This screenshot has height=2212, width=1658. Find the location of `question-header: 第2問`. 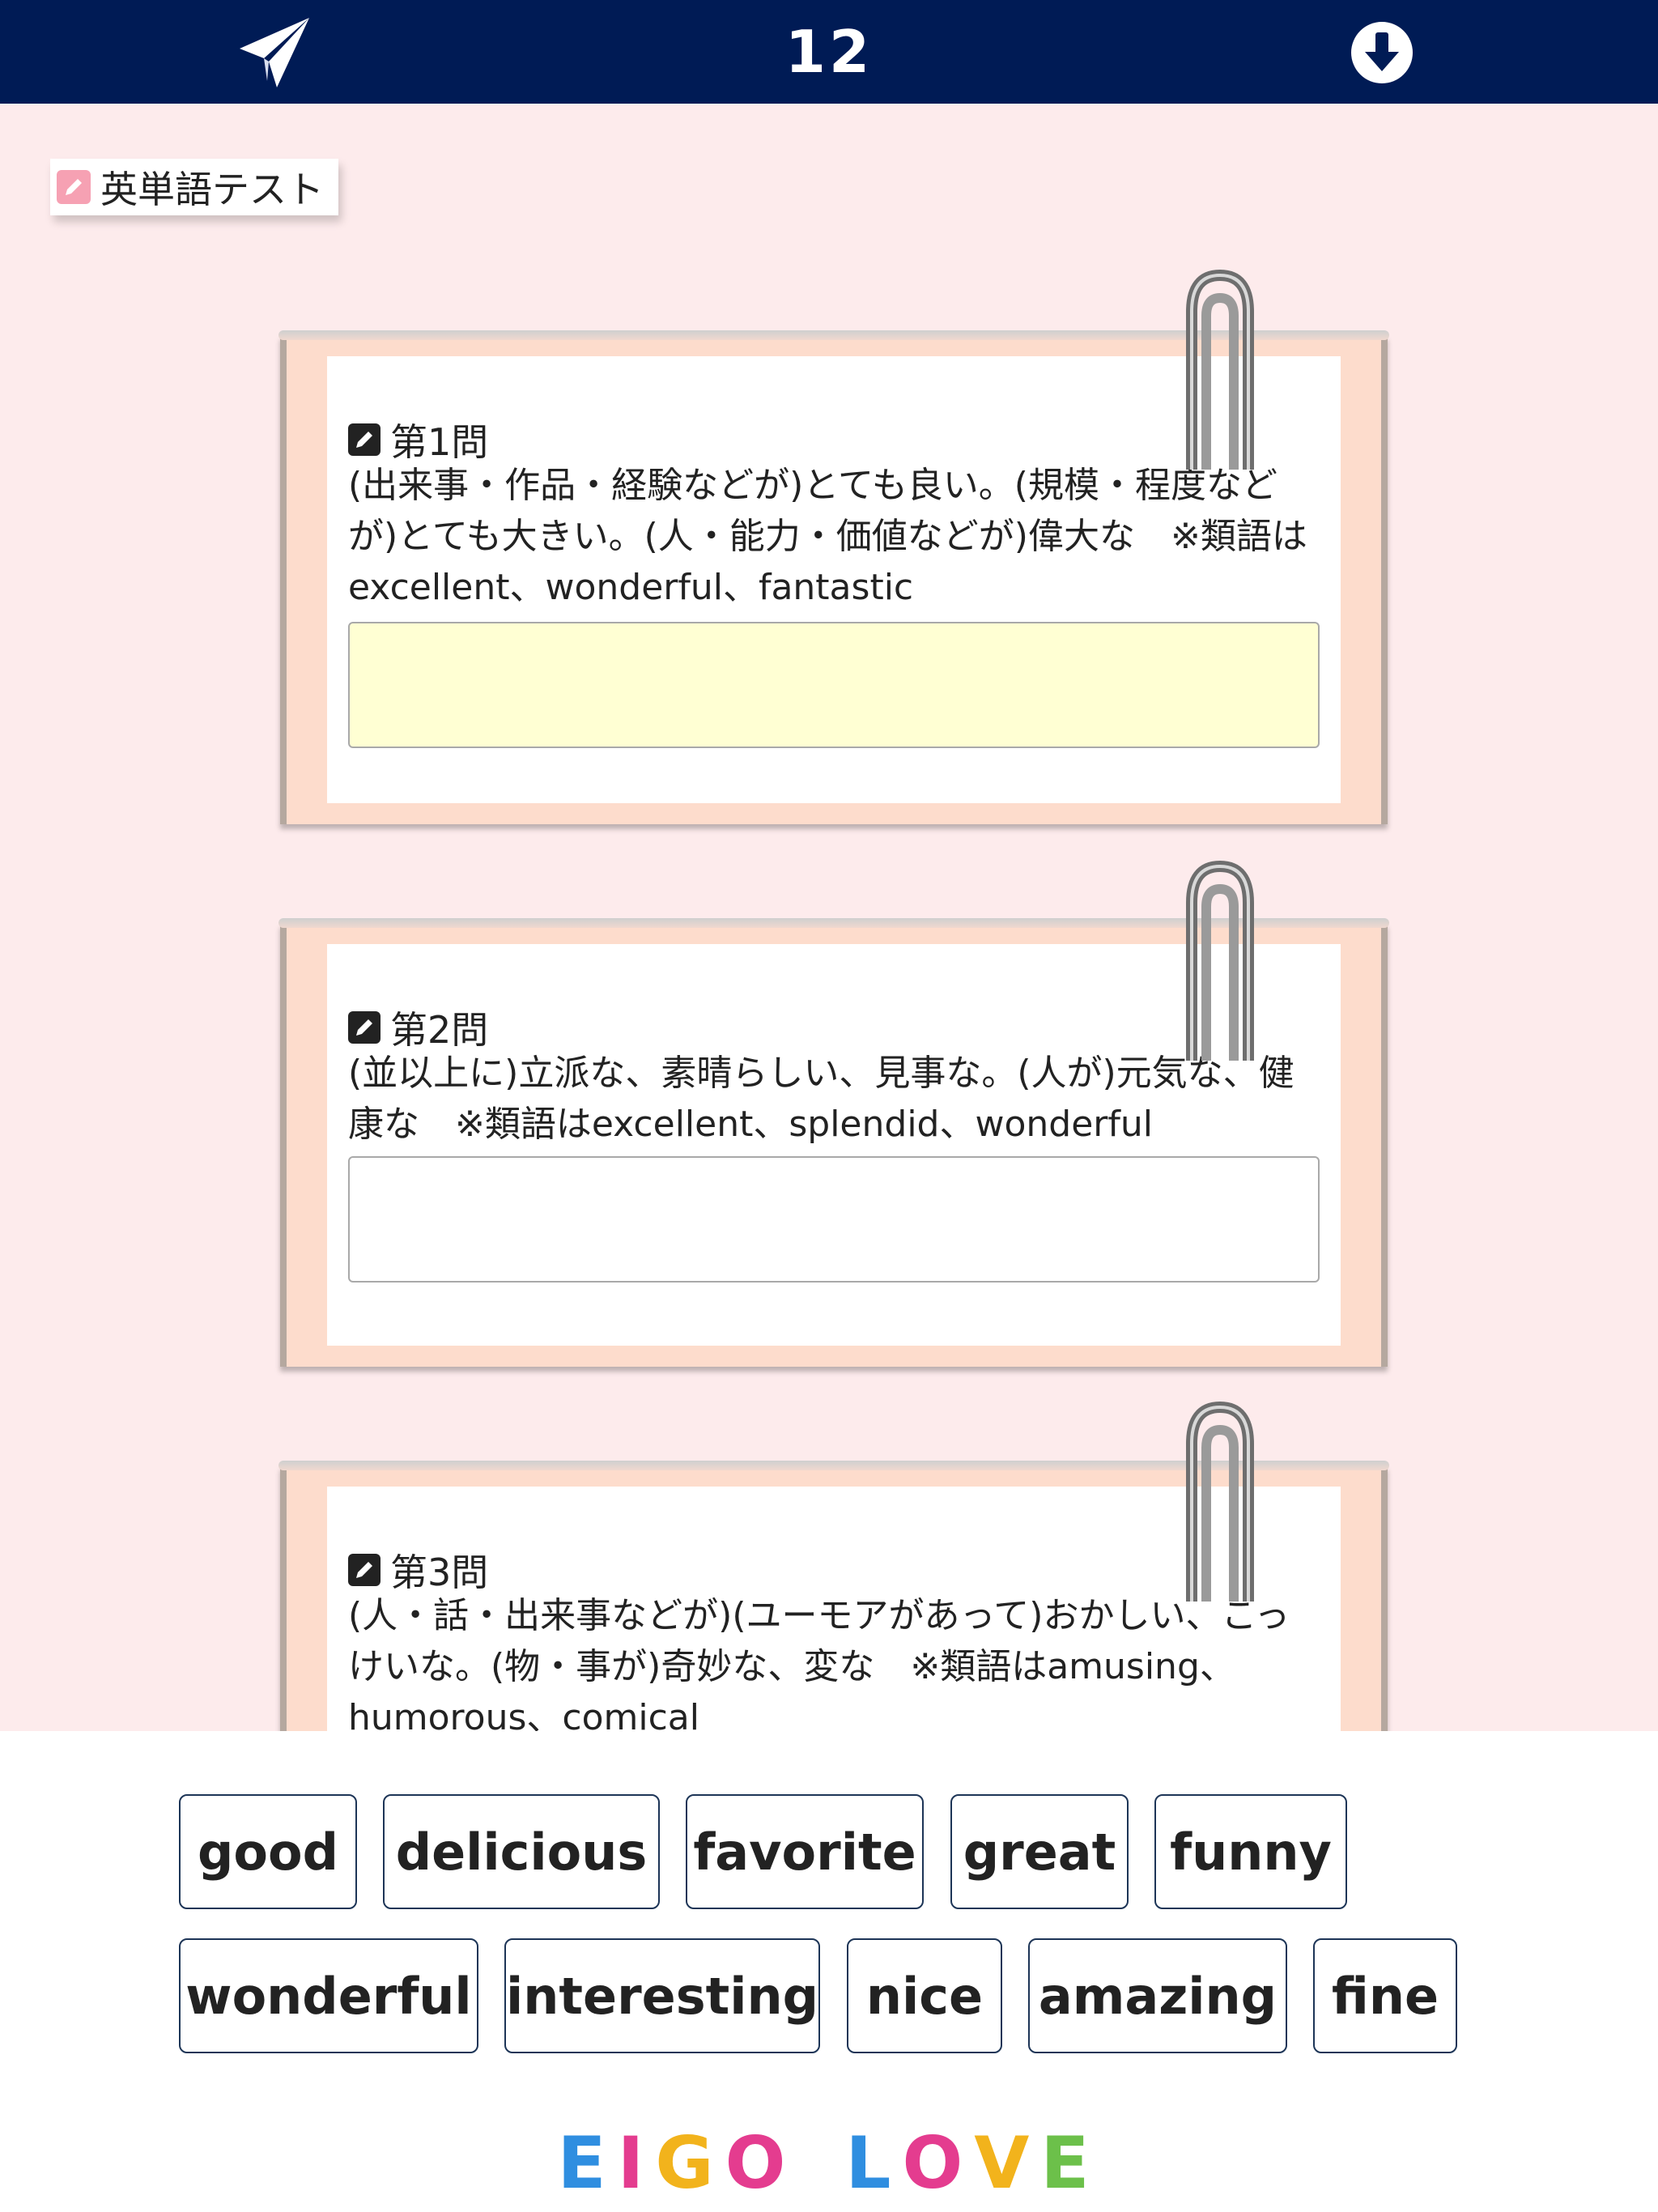

question-header: 第2問 is located at coordinates (418, 1028).